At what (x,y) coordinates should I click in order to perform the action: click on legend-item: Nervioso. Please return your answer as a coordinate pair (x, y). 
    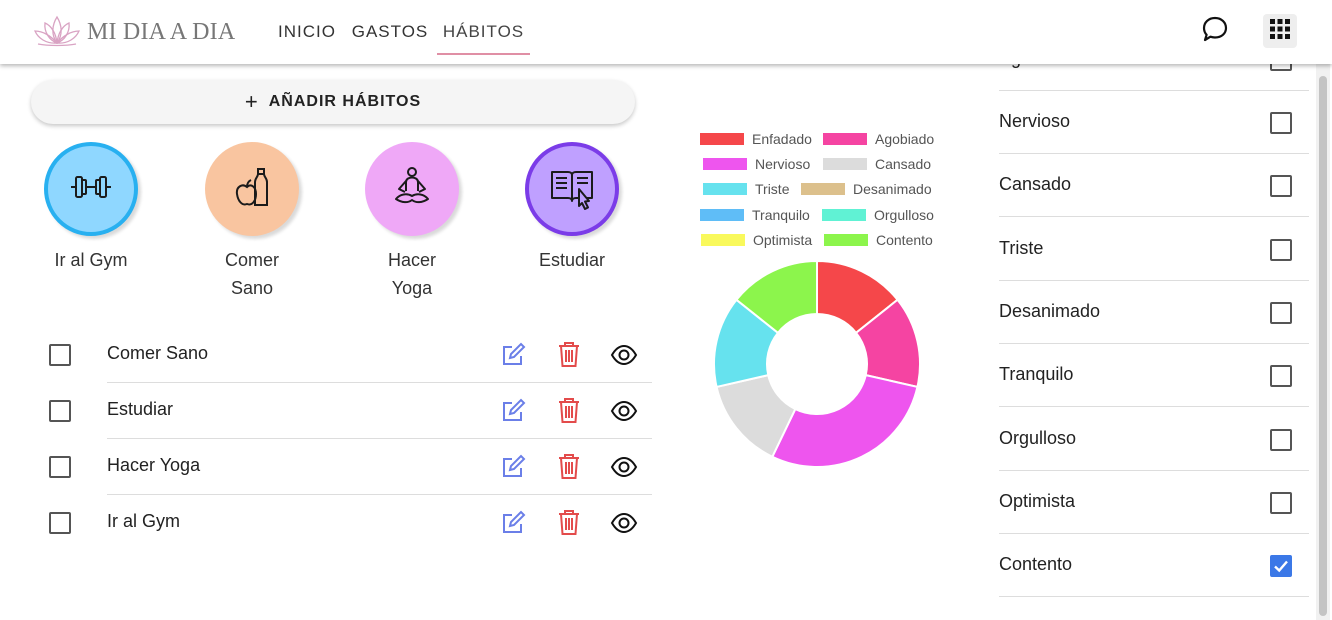
    Looking at the image, I should click on (756, 164).